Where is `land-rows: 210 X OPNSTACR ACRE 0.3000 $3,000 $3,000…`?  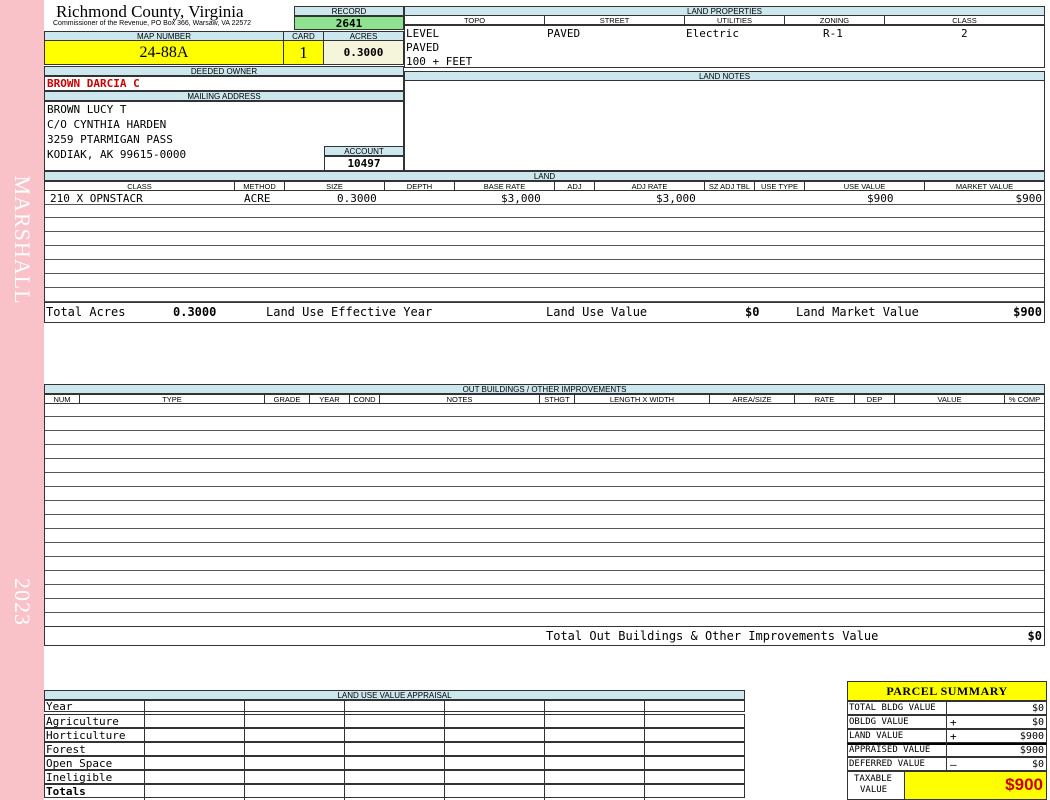
land-rows: 210 X OPNSTACR ACRE 0.3000 $3,000 $3,000… is located at coordinates (544, 247).